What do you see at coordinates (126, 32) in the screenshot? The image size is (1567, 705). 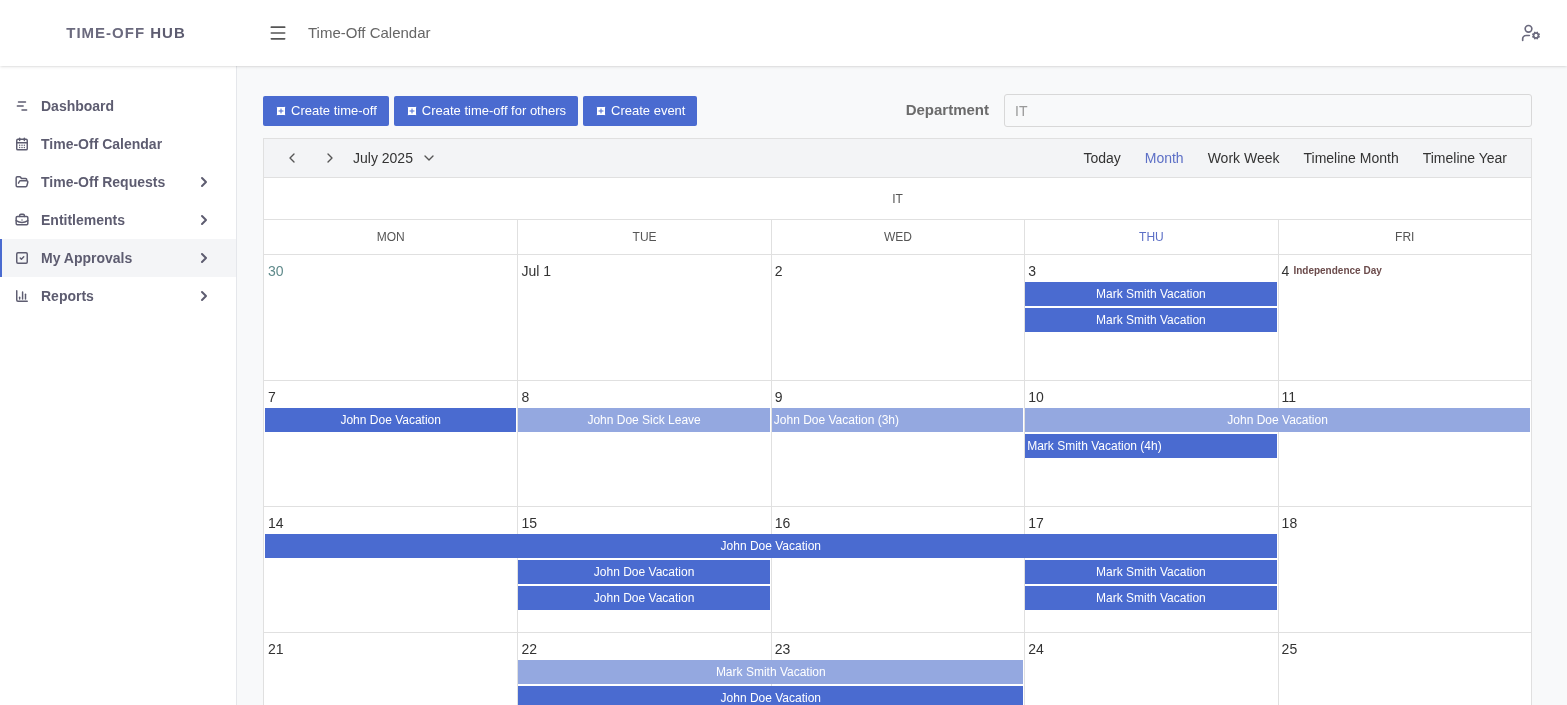 I see `brand-logo: TIME-OFF HUB` at bounding box center [126, 32].